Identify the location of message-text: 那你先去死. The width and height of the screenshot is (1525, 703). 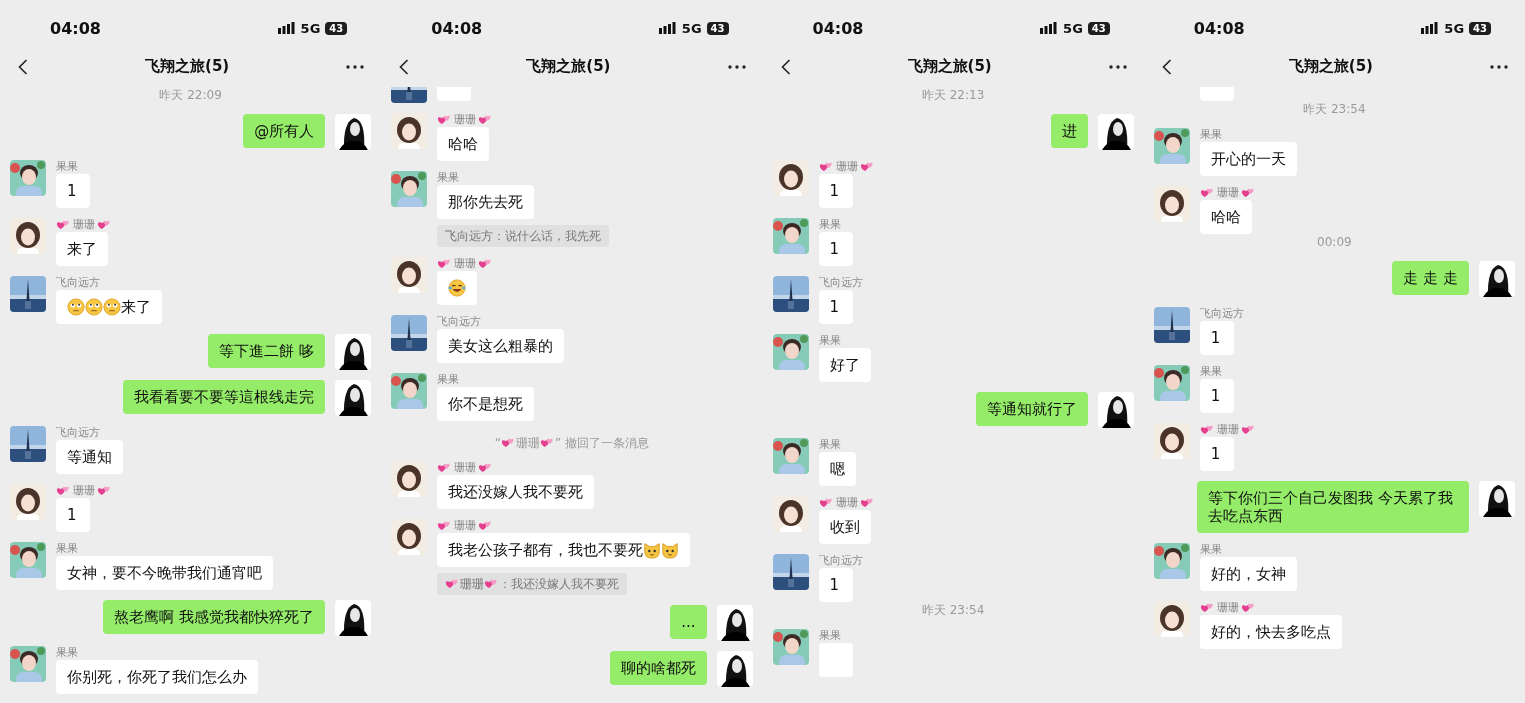
(486, 202).